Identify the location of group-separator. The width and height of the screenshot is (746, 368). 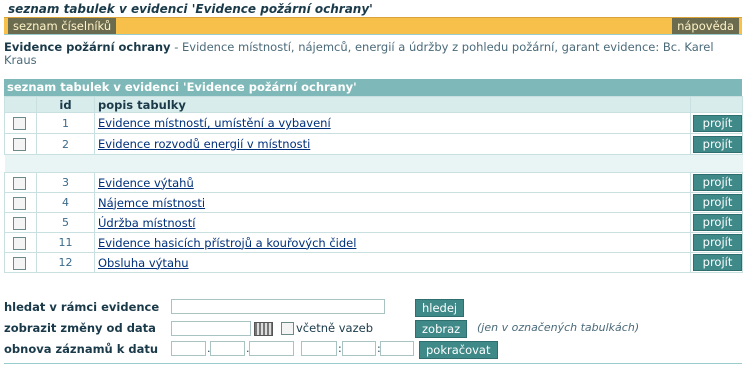
(373, 163).